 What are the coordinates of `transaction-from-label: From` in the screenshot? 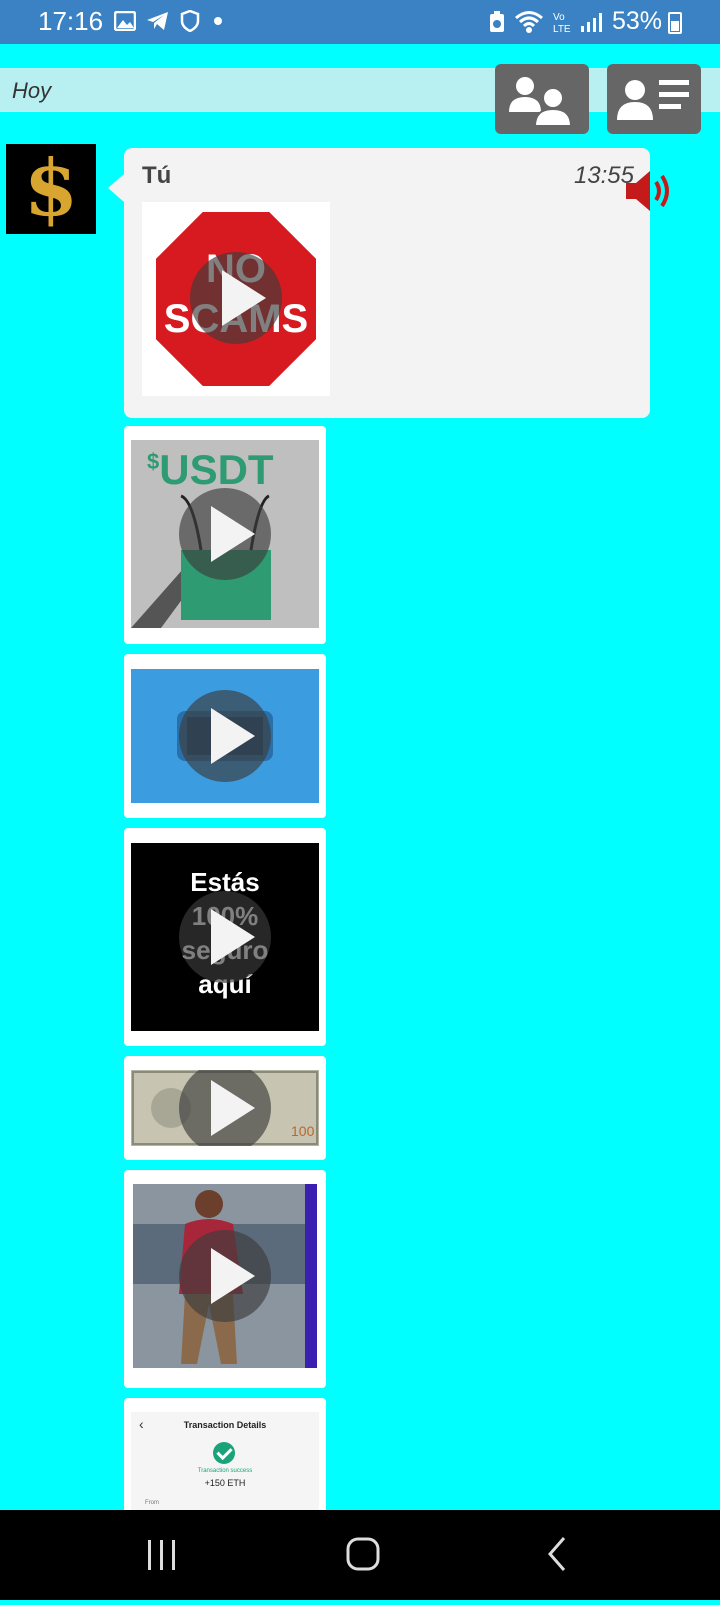 It's located at (152, 1503).